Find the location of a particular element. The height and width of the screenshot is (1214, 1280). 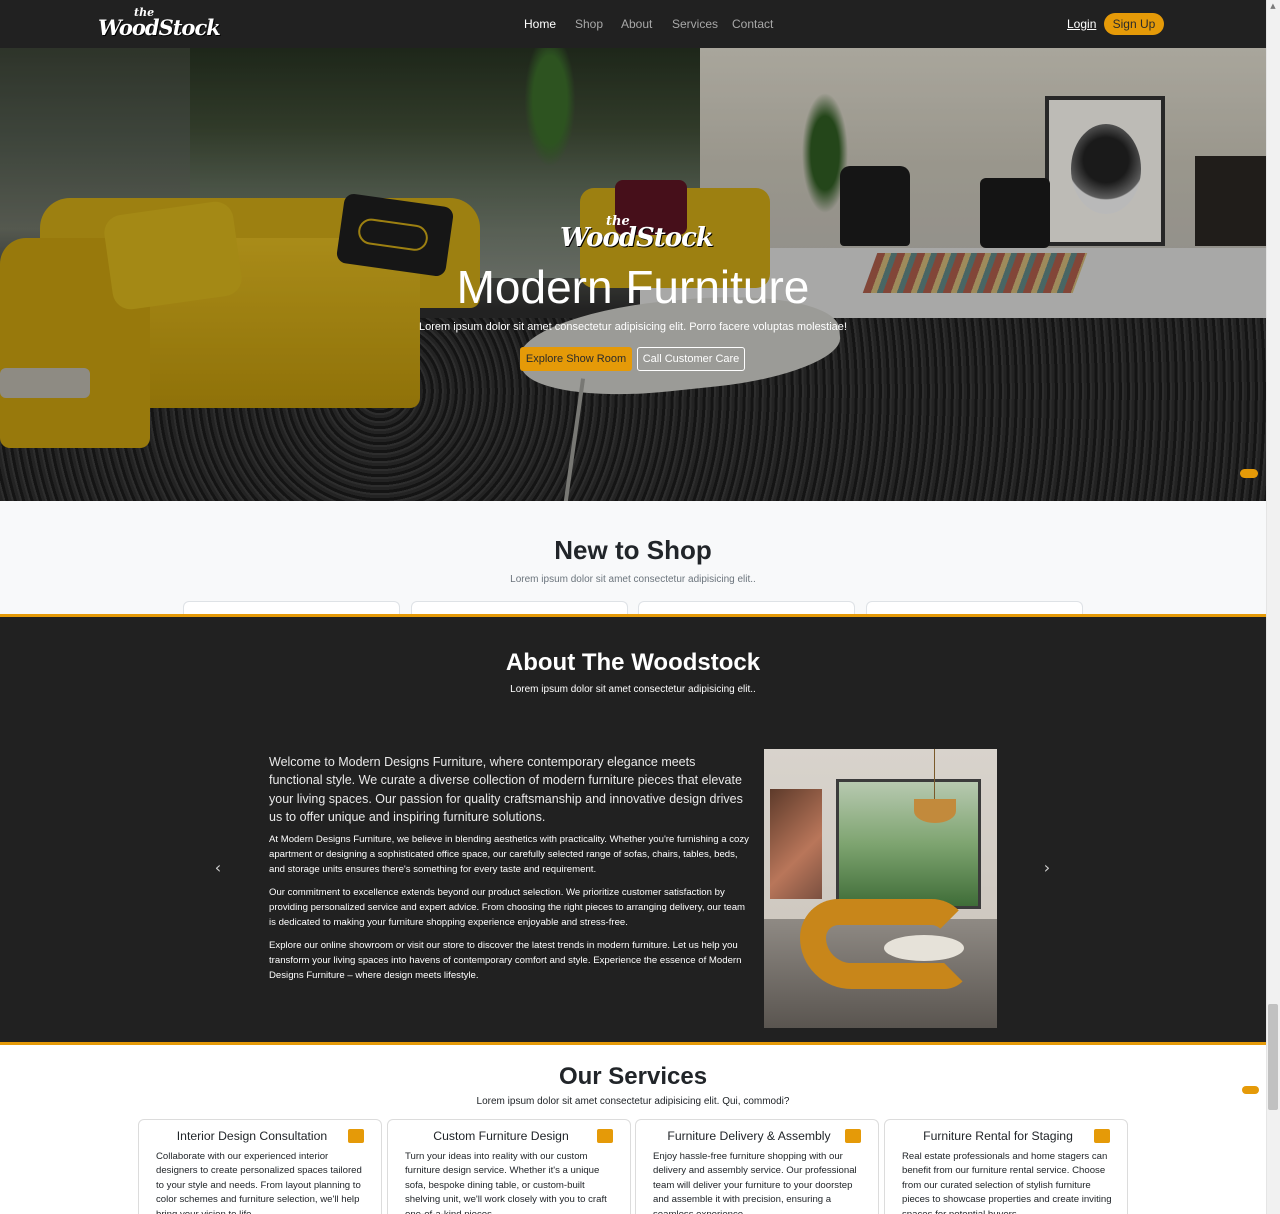

nav-shop: Shop is located at coordinates (589, 24).